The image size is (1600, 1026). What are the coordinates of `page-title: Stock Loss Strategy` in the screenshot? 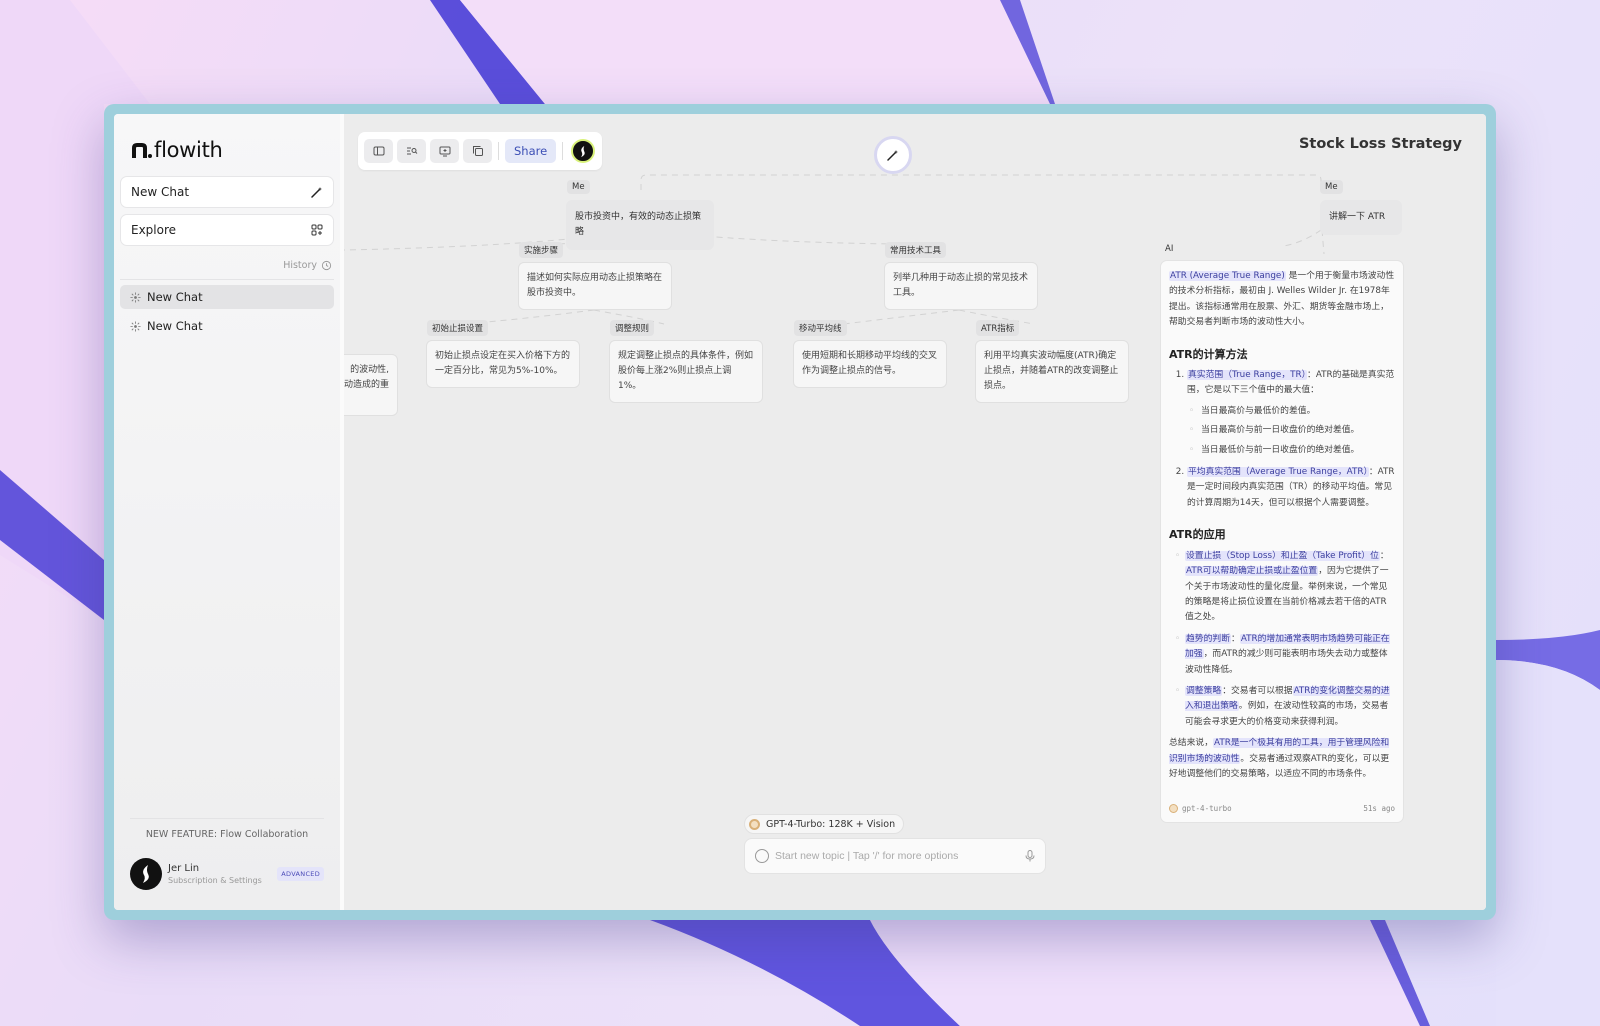 It's located at (1380, 144).